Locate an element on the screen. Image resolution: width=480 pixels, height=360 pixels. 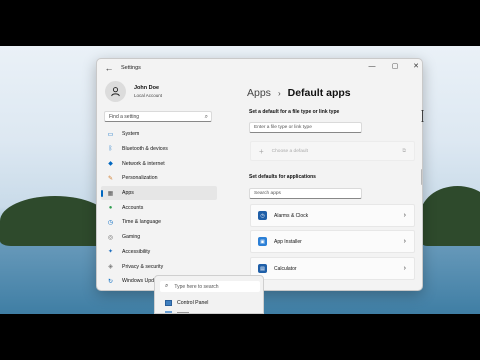
wallpaper-island-left is located at coordinates (55, 221).